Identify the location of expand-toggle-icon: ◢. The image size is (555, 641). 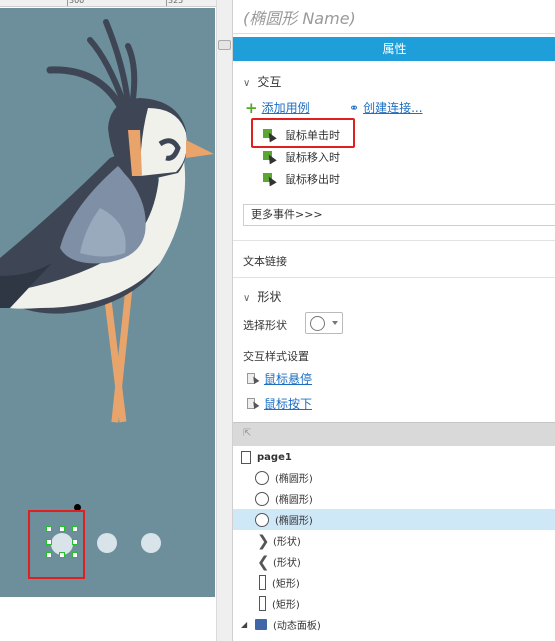
(244, 624).